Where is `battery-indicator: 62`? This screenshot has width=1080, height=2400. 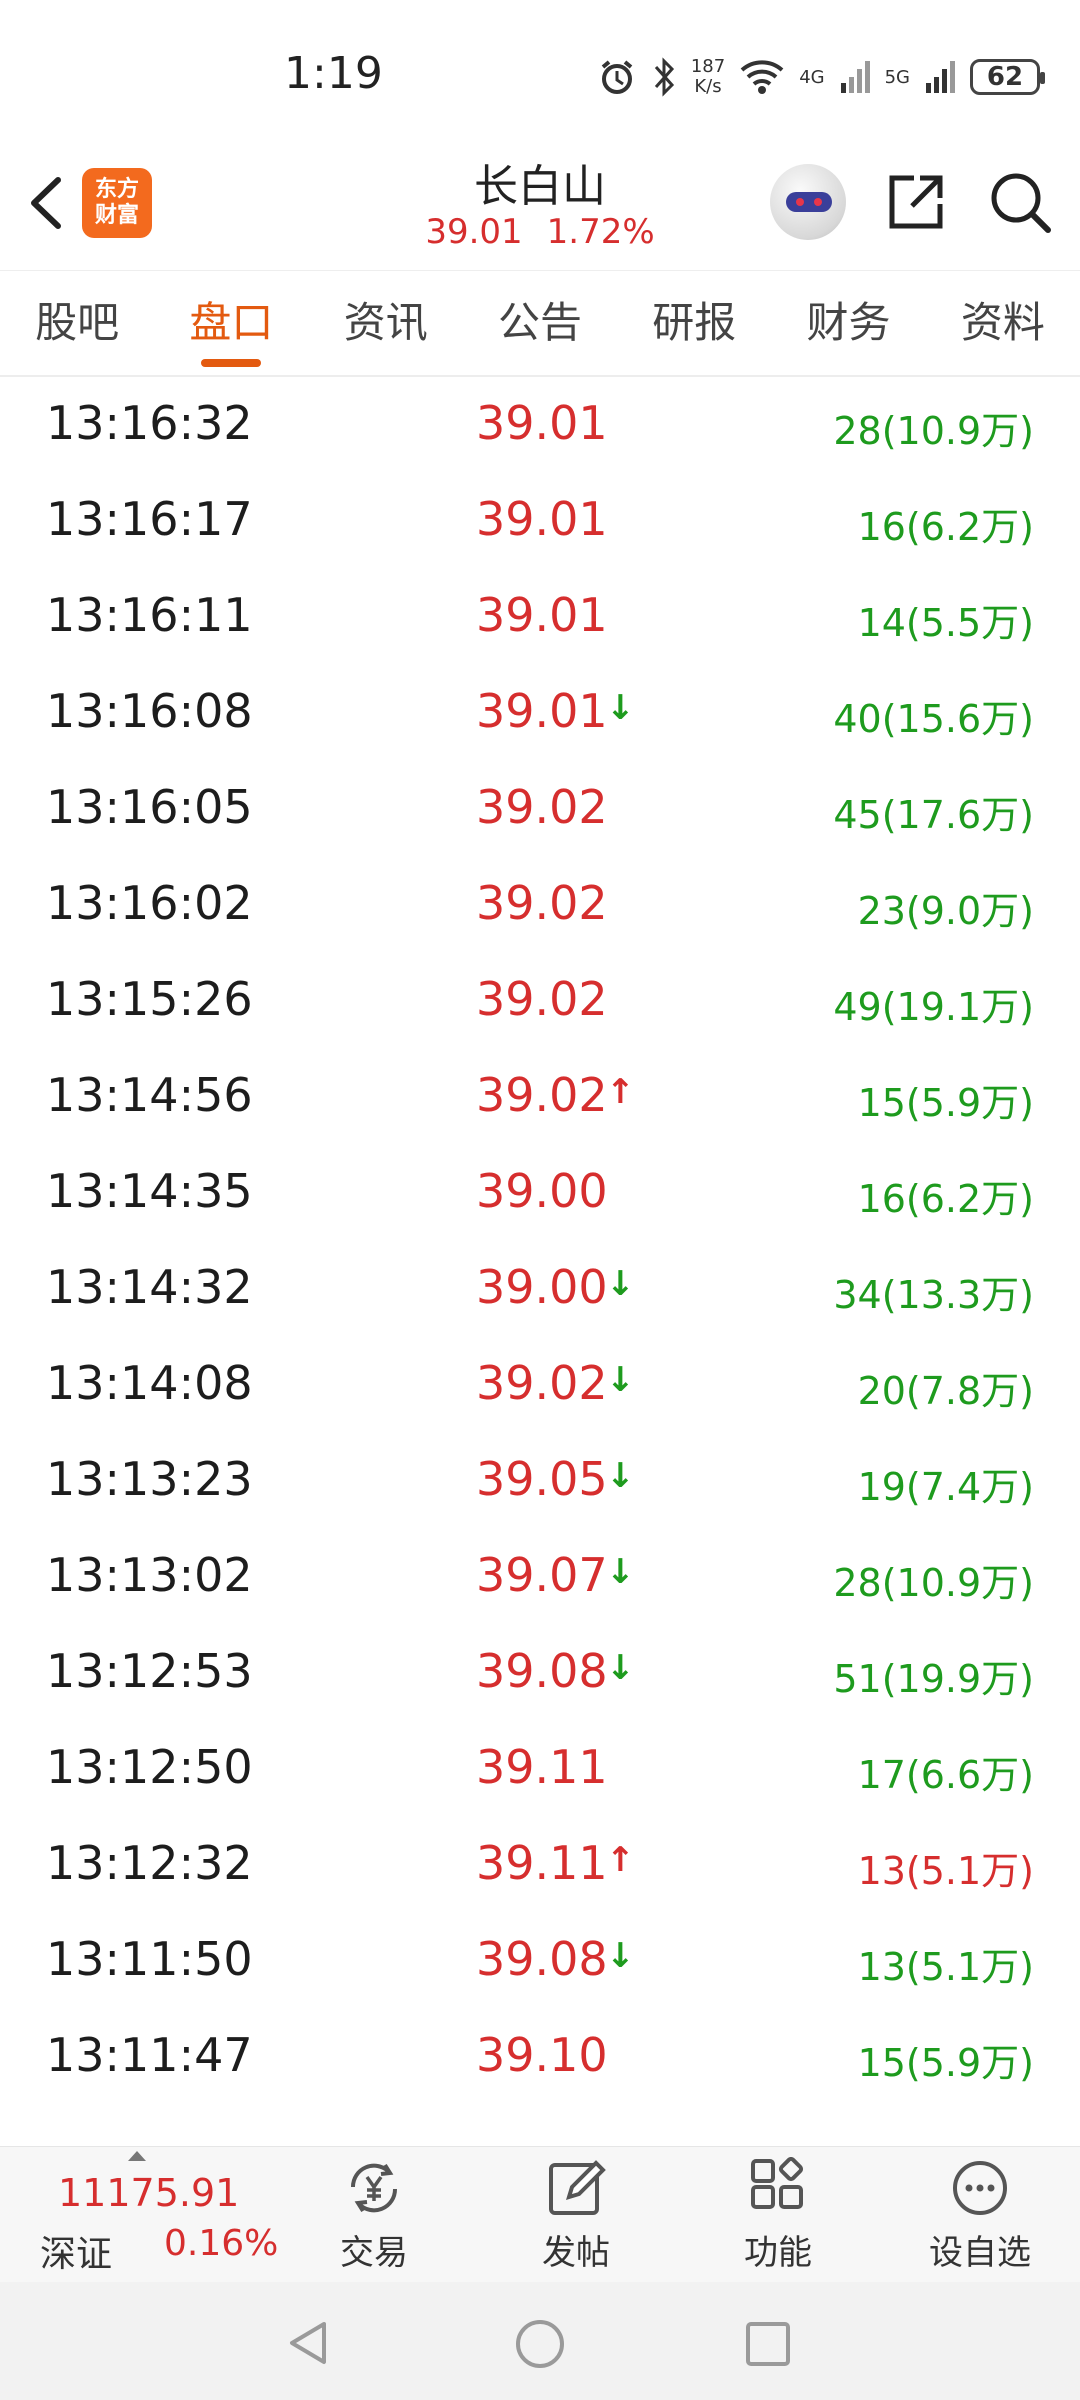
battery-indicator: 62 is located at coordinates (1007, 77).